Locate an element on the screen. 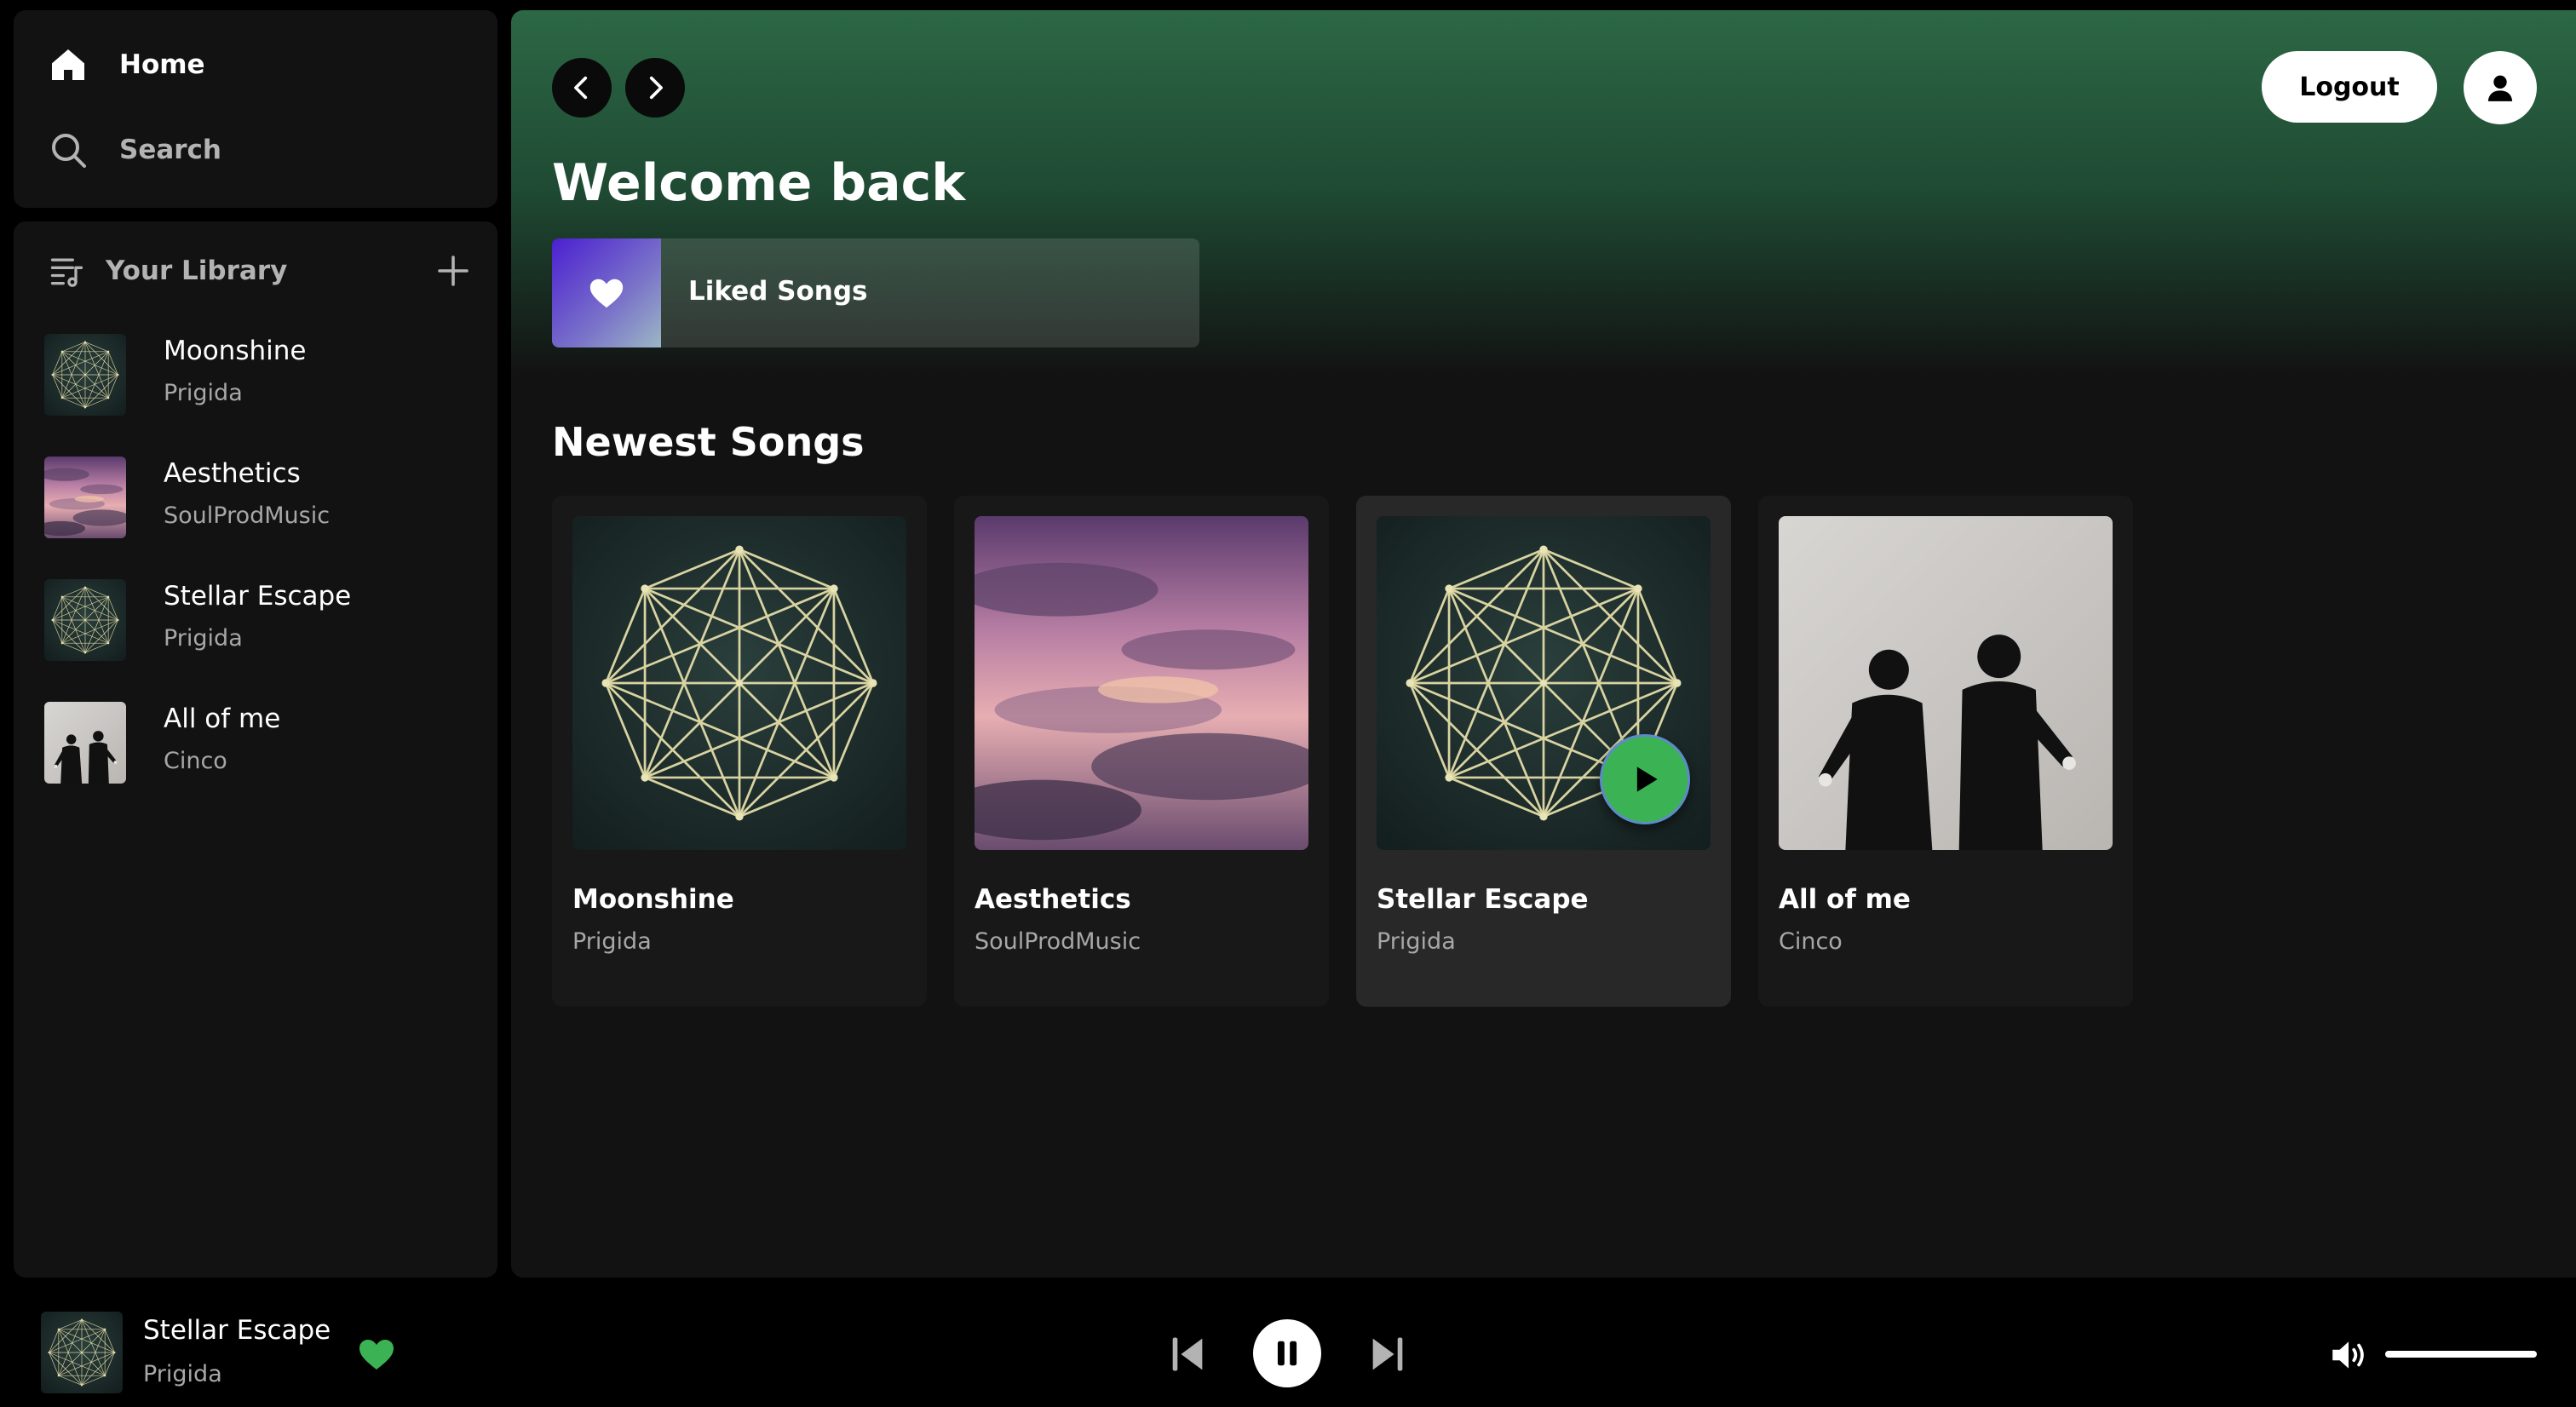  now-playing-art is located at coordinates (82, 1352).